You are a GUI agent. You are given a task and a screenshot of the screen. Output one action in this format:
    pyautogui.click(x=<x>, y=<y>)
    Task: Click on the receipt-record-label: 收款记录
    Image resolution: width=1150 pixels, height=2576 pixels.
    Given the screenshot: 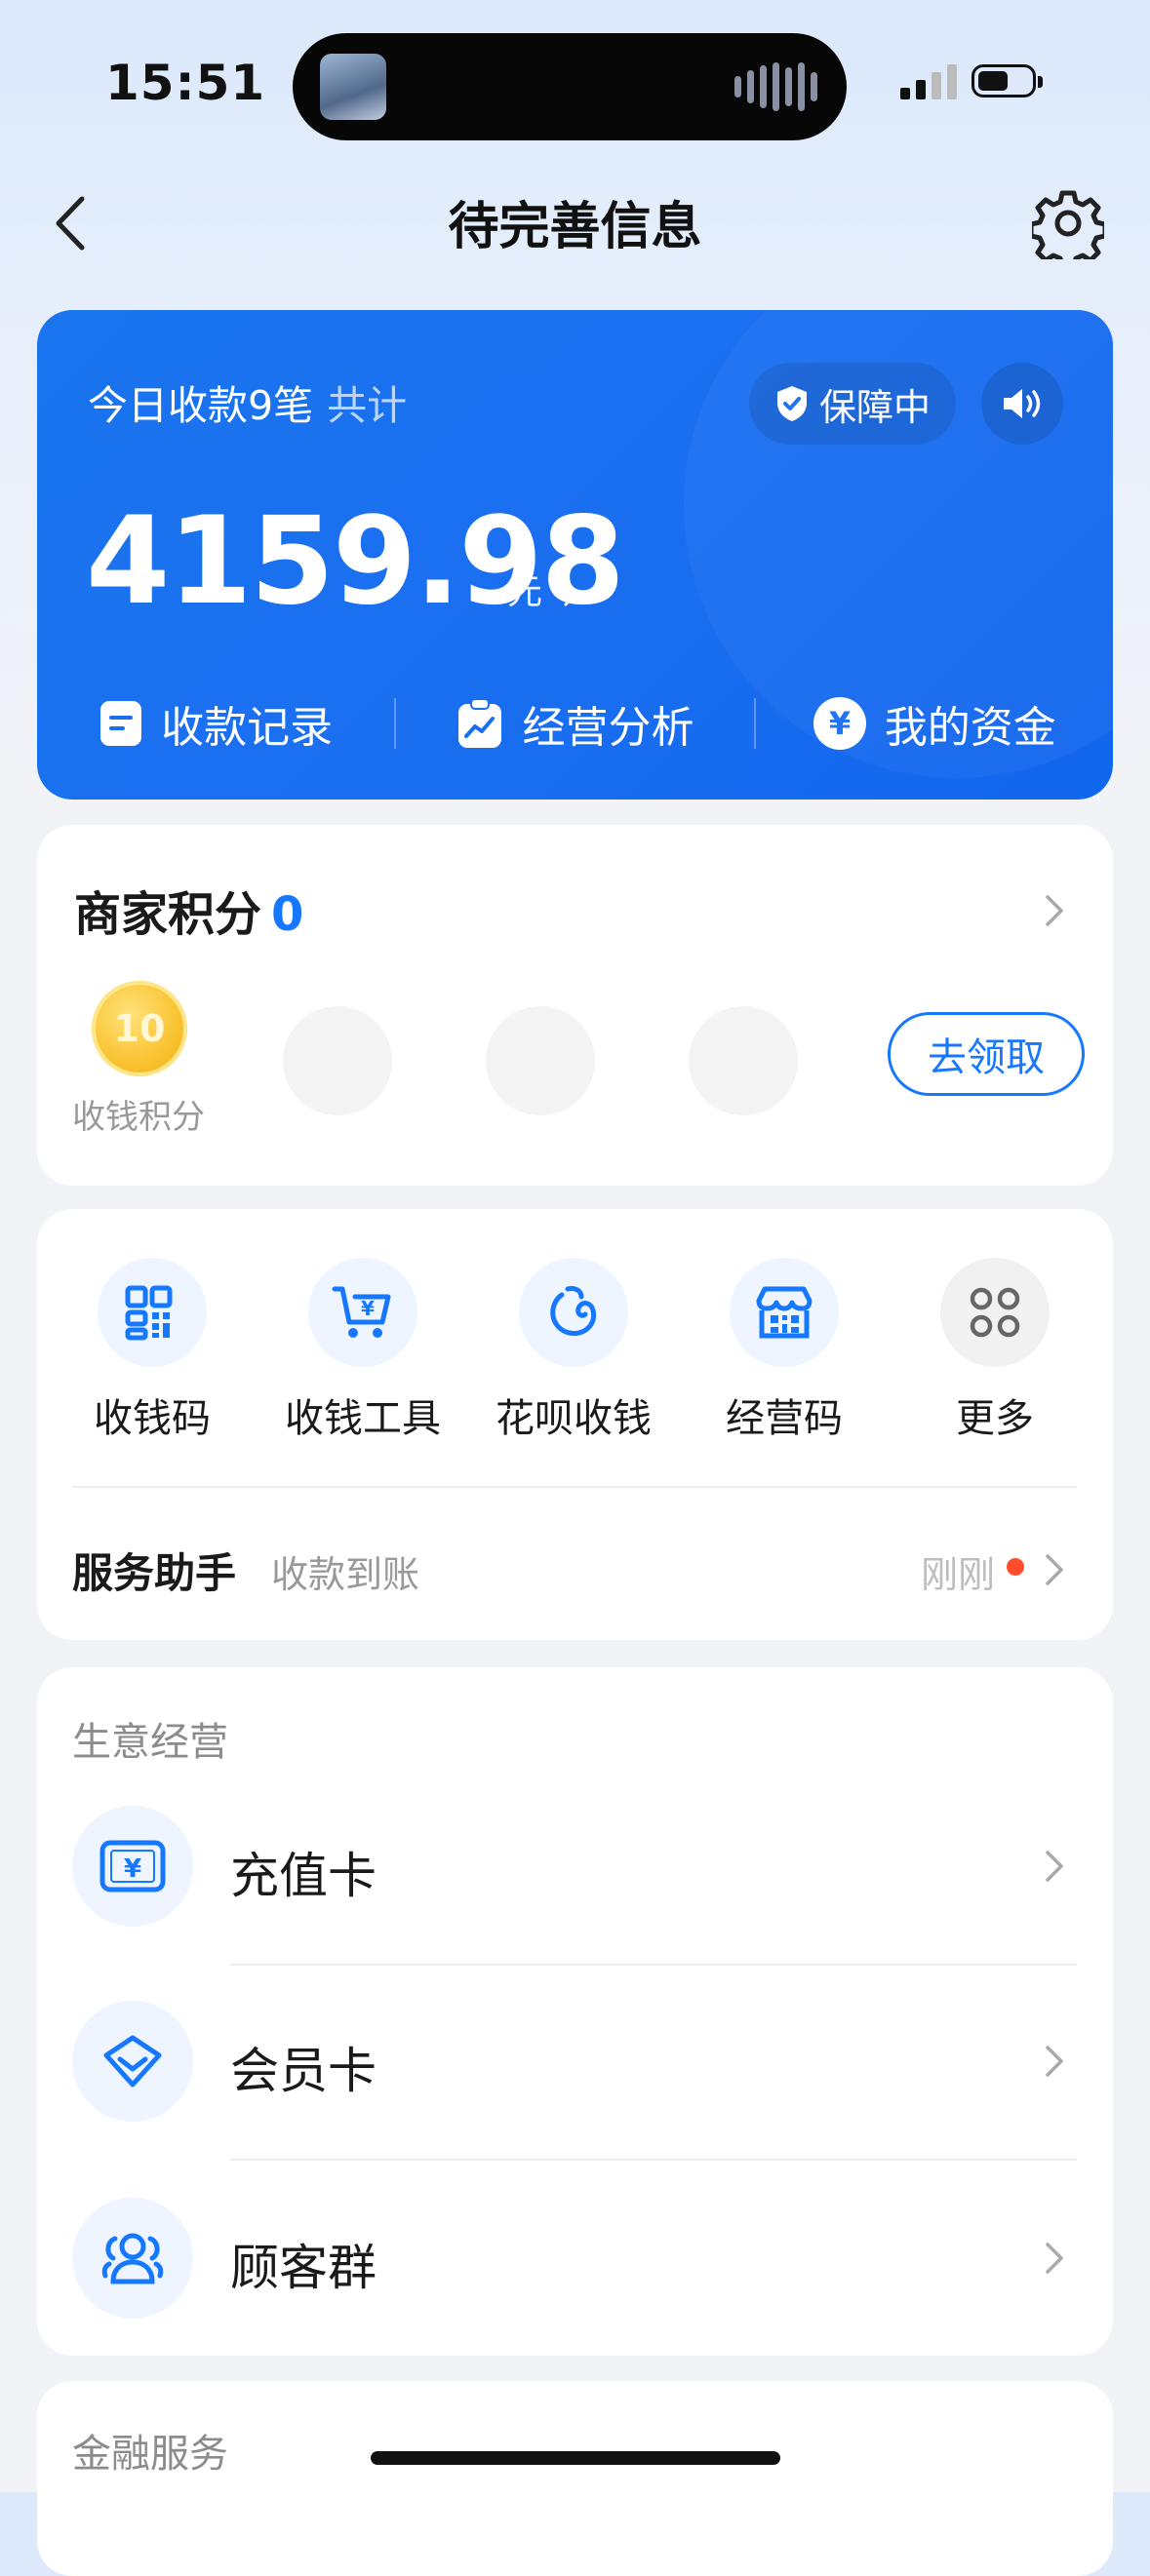 What is the action you would take?
    pyautogui.click(x=247, y=728)
    